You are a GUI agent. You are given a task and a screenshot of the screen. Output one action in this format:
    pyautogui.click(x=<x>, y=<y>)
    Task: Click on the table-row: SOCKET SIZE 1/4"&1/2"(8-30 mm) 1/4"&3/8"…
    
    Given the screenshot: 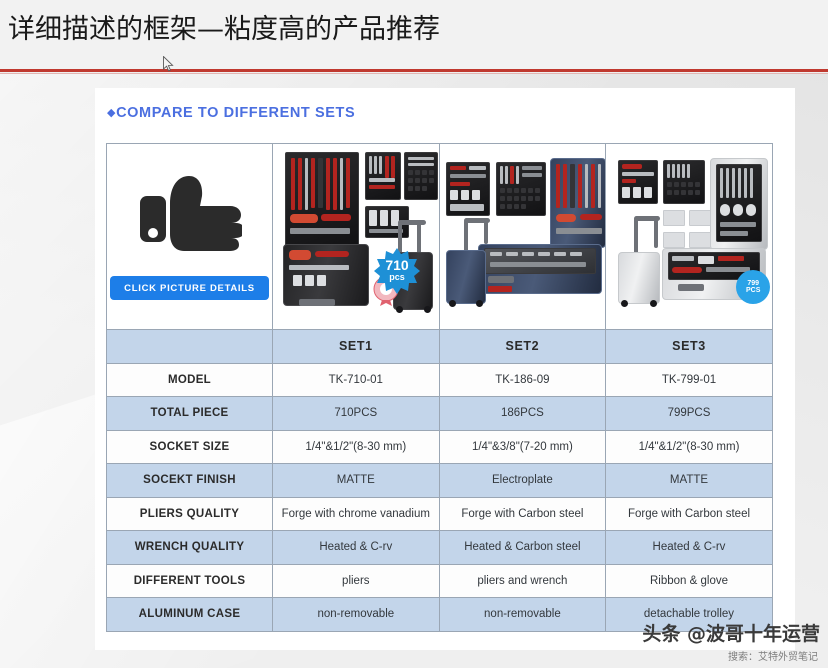 What is the action you would take?
    pyautogui.click(x=439, y=446)
    